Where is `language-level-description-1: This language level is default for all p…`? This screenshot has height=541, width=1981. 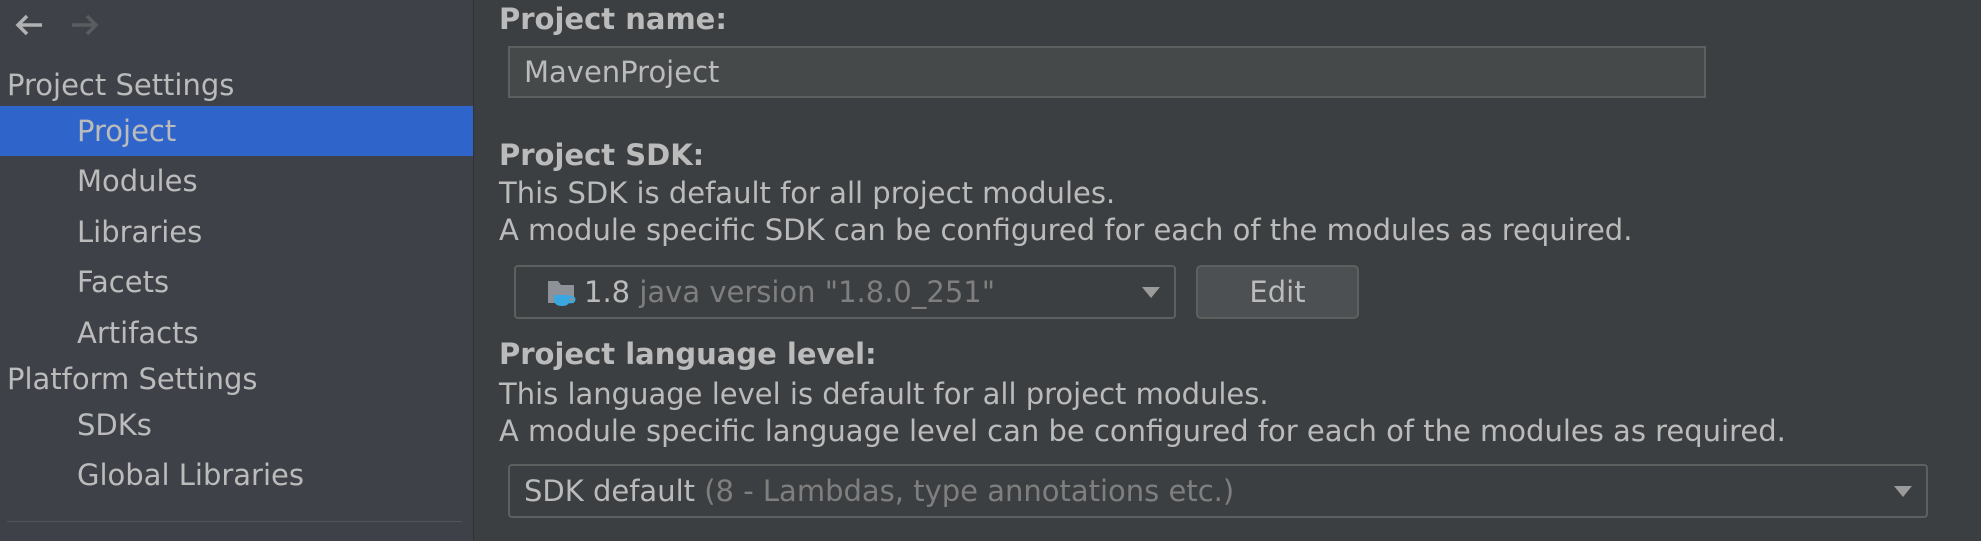
language-level-description-1: This language level is default for all p… is located at coordinates (884, 394).